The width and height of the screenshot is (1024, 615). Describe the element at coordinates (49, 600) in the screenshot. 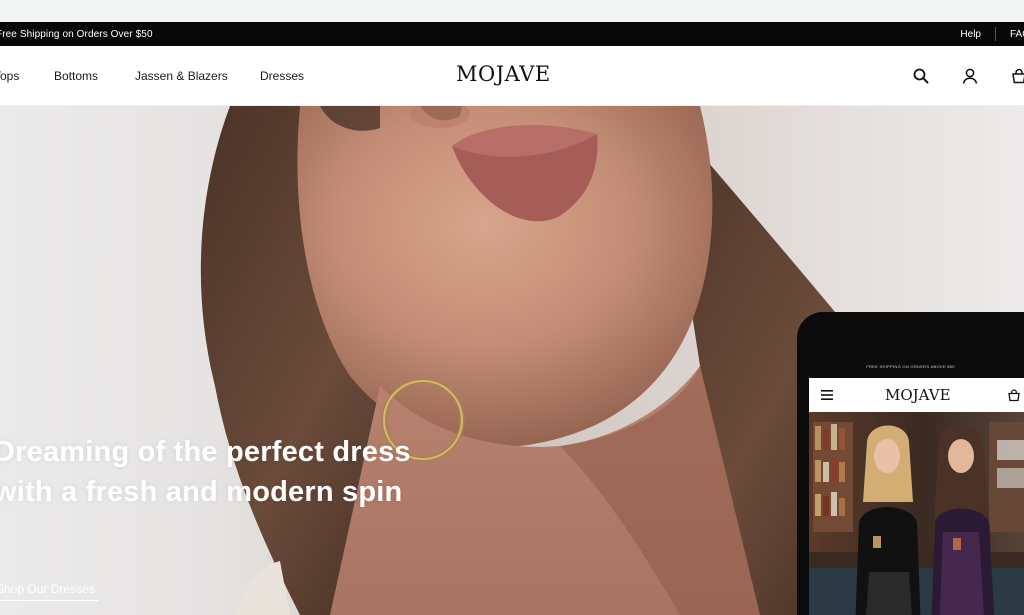

I see `cta-underline` at that location.